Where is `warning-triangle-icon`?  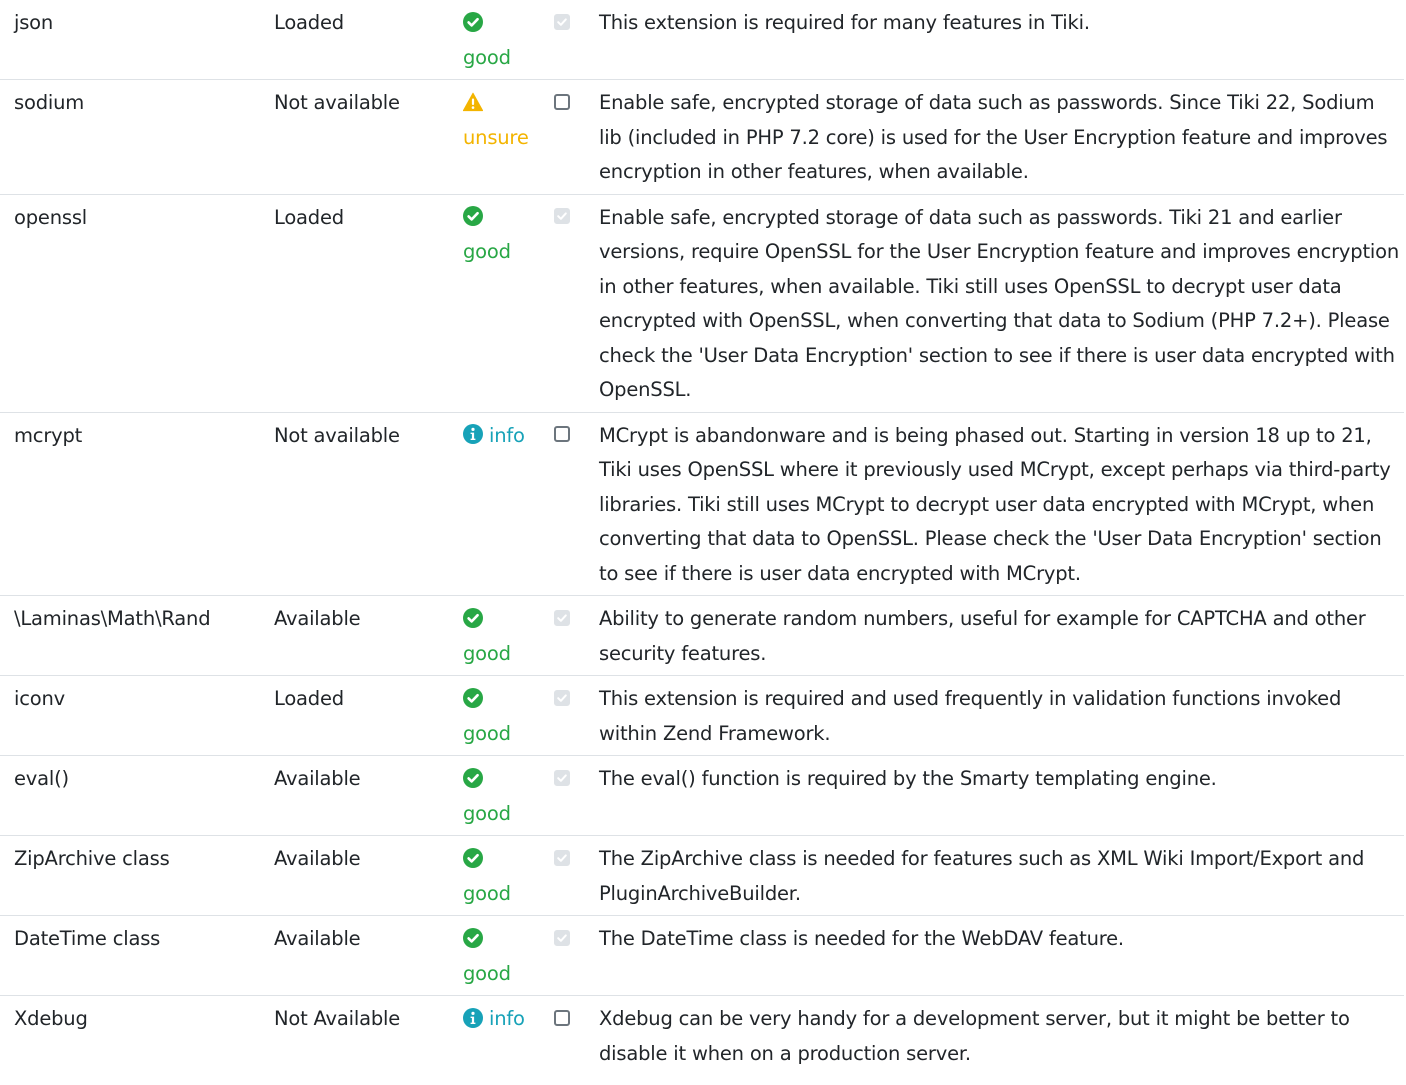
warning-triangle-icon is located at coordinates (473, 102).